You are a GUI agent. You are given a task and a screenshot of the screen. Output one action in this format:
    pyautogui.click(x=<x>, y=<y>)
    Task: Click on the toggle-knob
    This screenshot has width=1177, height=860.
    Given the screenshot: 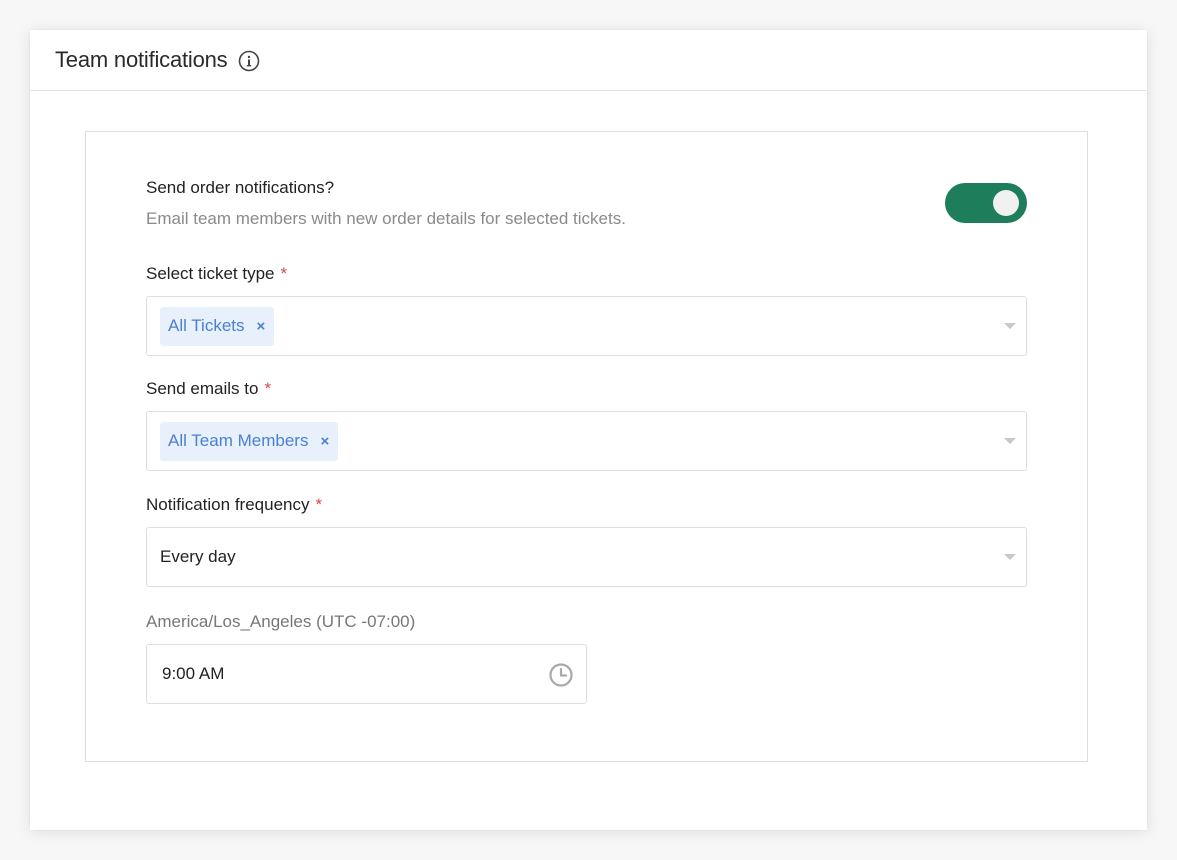 What is the action you would take?
    pyautogui.click(x=1006, y=203)
    